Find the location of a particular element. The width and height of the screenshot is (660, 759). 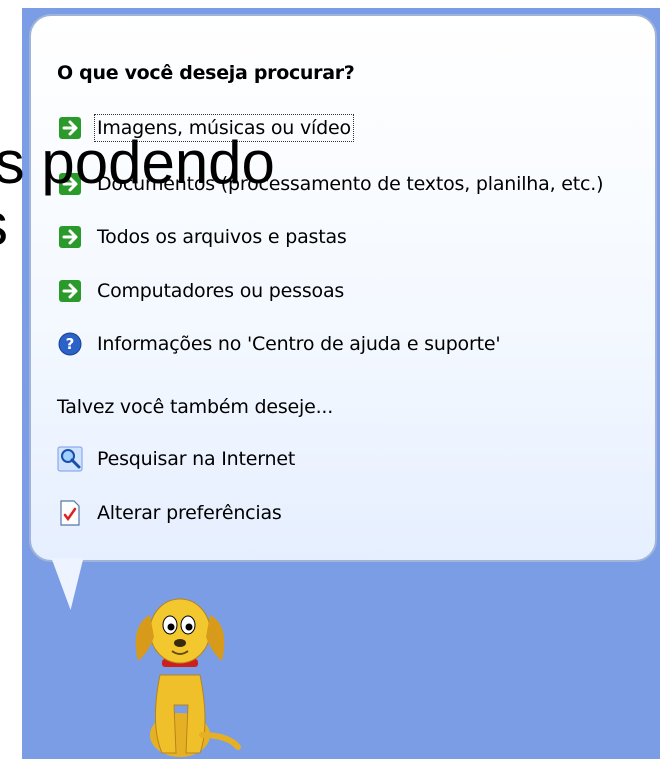

overlay-line-1: /s podendo is located at coordinates (137, 162).